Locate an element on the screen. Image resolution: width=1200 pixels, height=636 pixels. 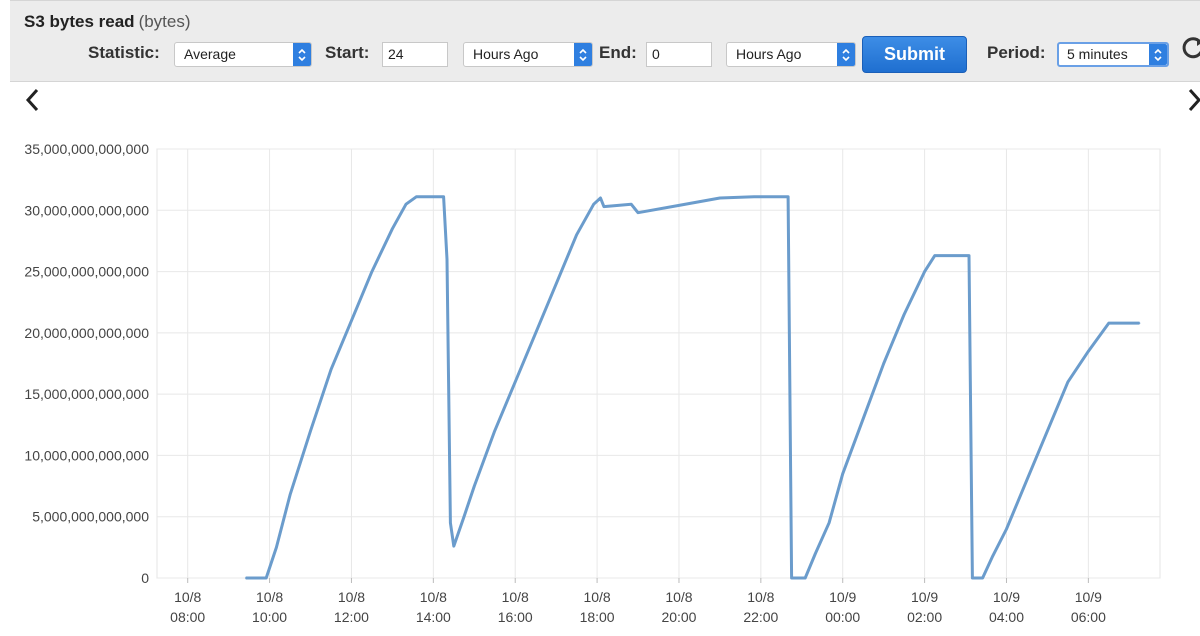
x-tick-label: 14:00 is located at coordinates (433, 617).